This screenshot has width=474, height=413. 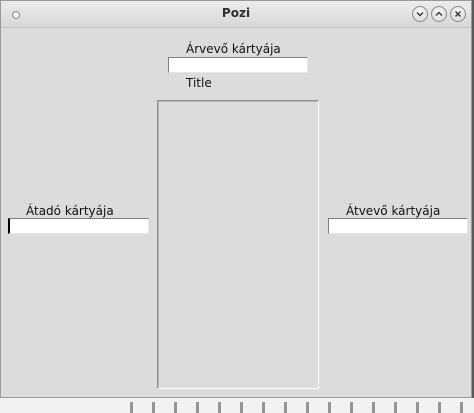 What do you see at coordinates (199, 83) in the screenshot?
I see `center-title-label: Title` at bounding box center [199, 83].